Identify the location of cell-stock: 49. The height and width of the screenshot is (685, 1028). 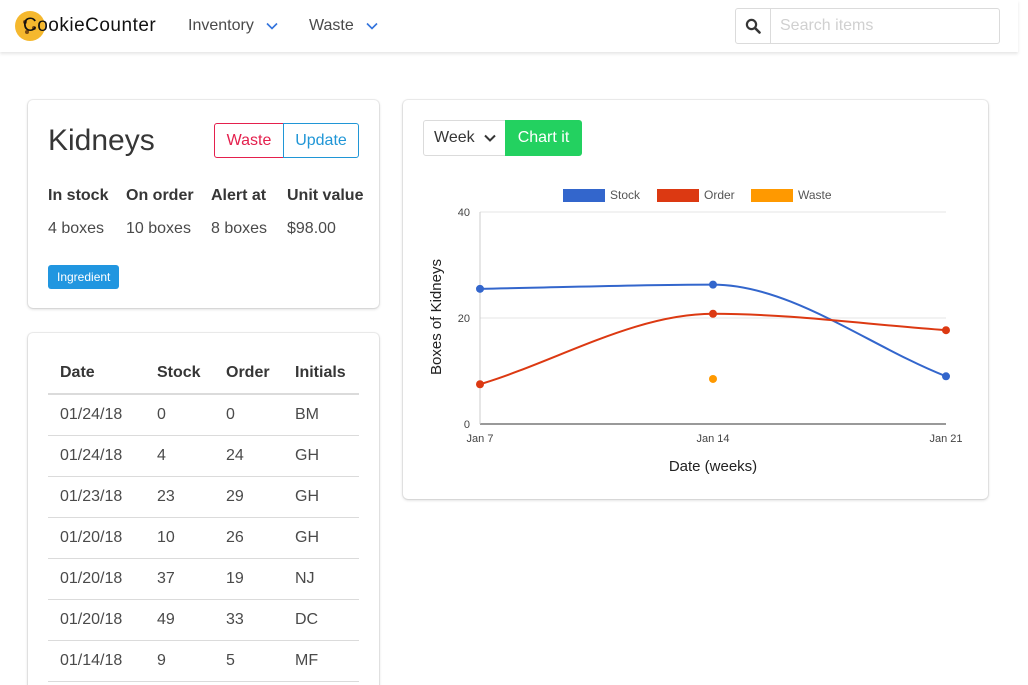
(179, 620).